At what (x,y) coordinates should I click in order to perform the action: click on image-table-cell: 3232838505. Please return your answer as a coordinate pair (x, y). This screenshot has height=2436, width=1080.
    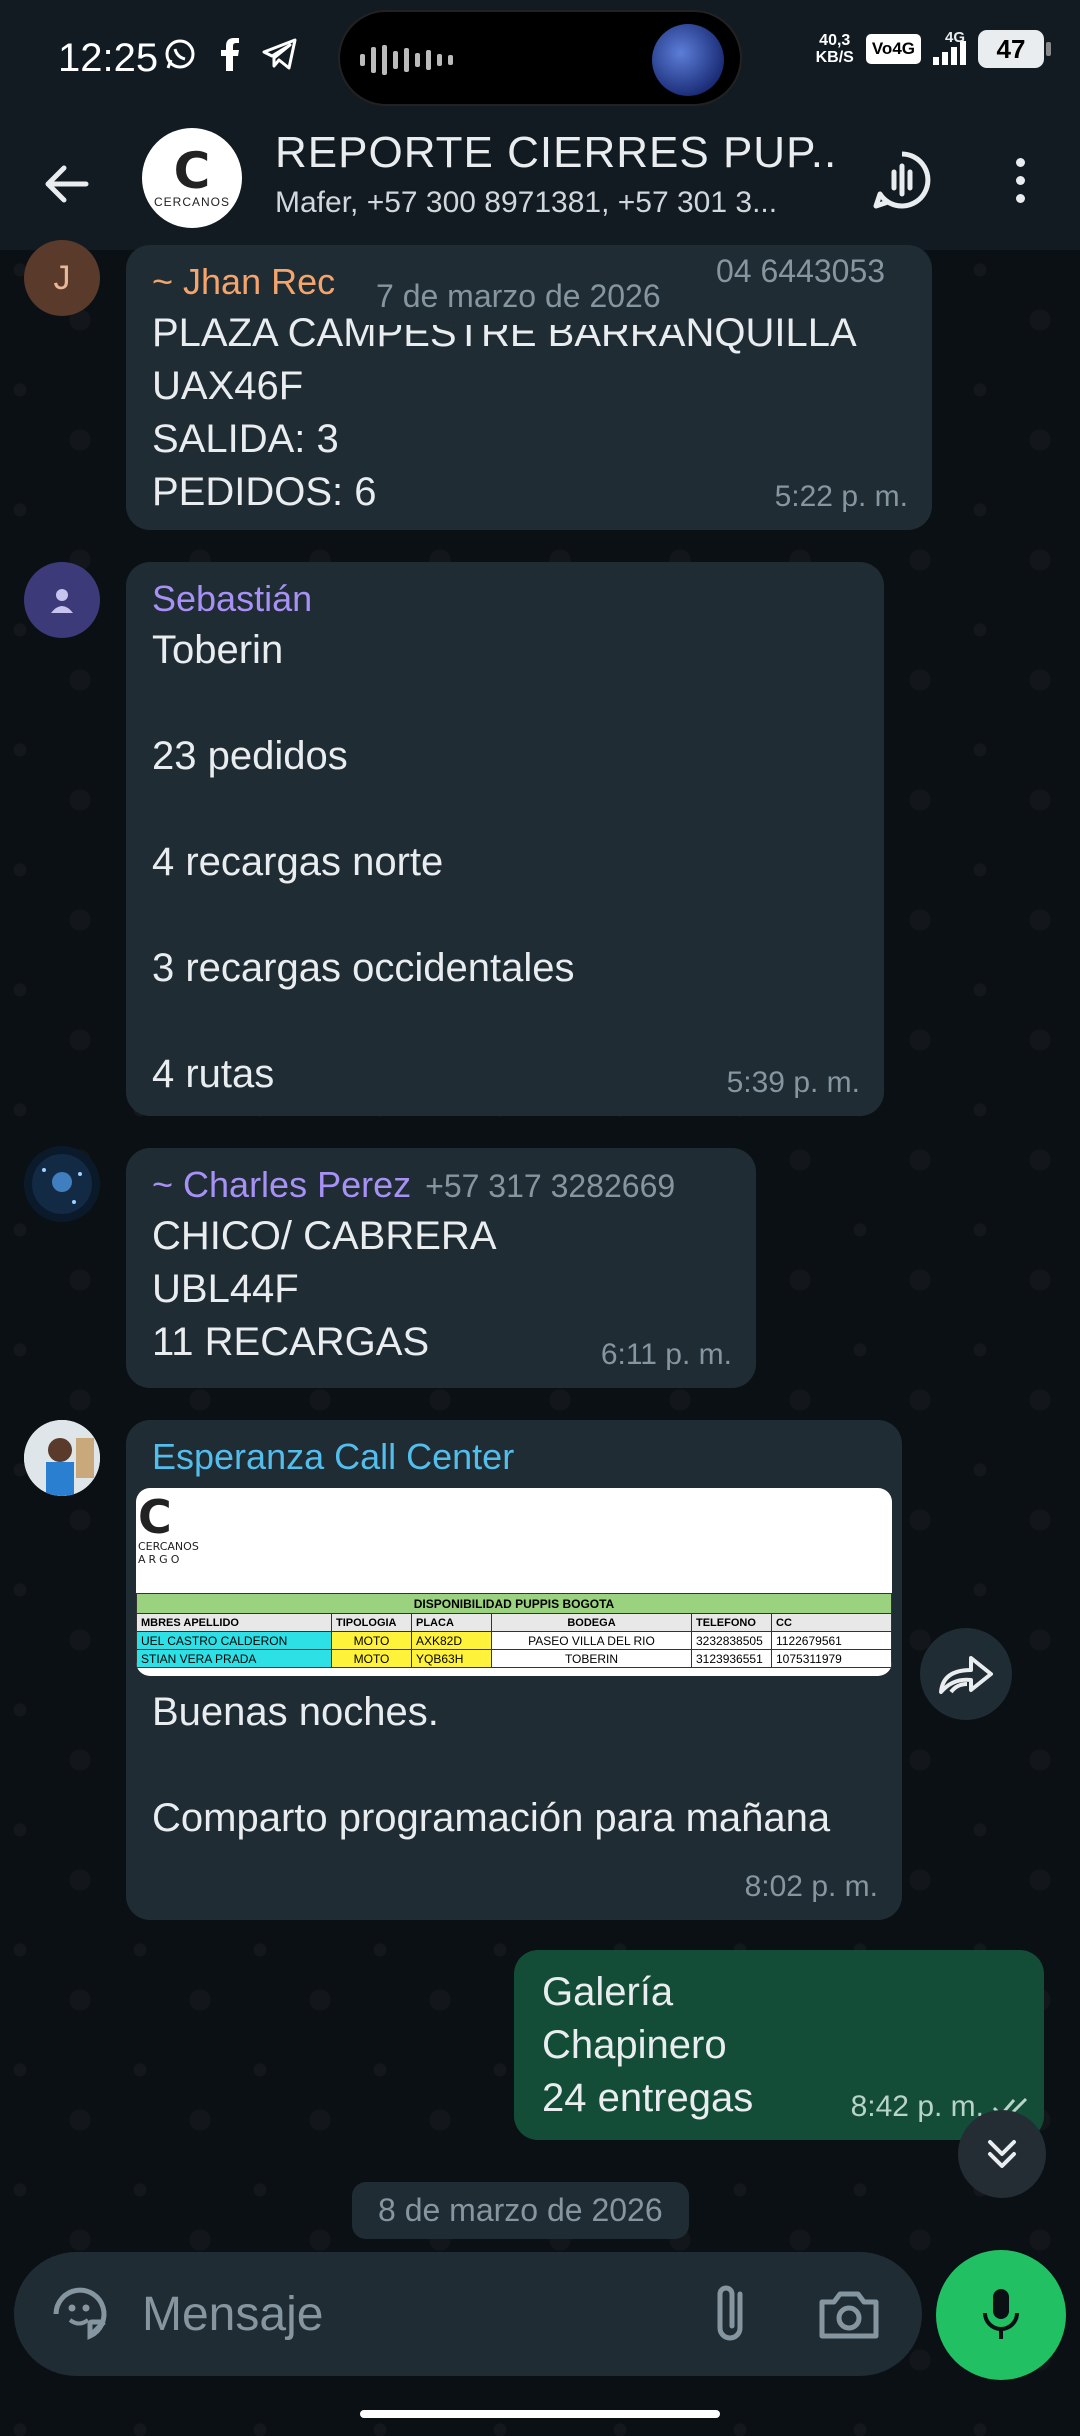
    Looking at the image, I should click on (731, 1640).